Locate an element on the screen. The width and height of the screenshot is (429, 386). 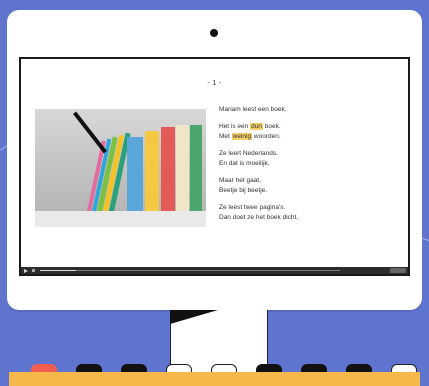
fullscreen-button is located at coordinates (398, 270).